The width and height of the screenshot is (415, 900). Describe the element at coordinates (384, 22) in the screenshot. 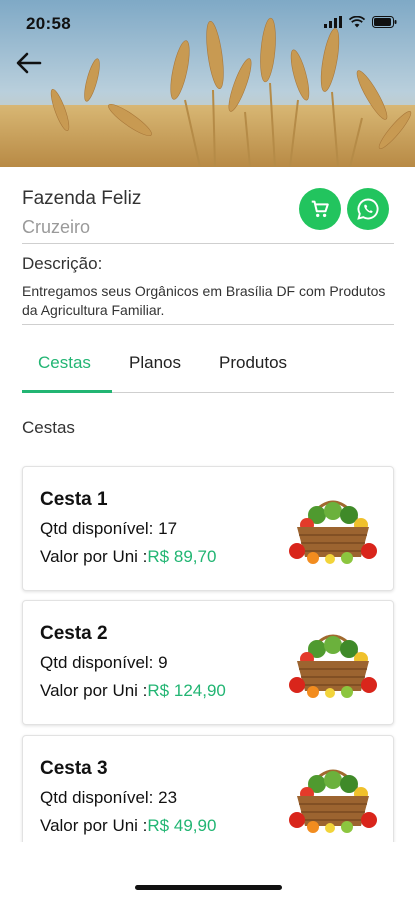

I see `battery-icon` at that location.